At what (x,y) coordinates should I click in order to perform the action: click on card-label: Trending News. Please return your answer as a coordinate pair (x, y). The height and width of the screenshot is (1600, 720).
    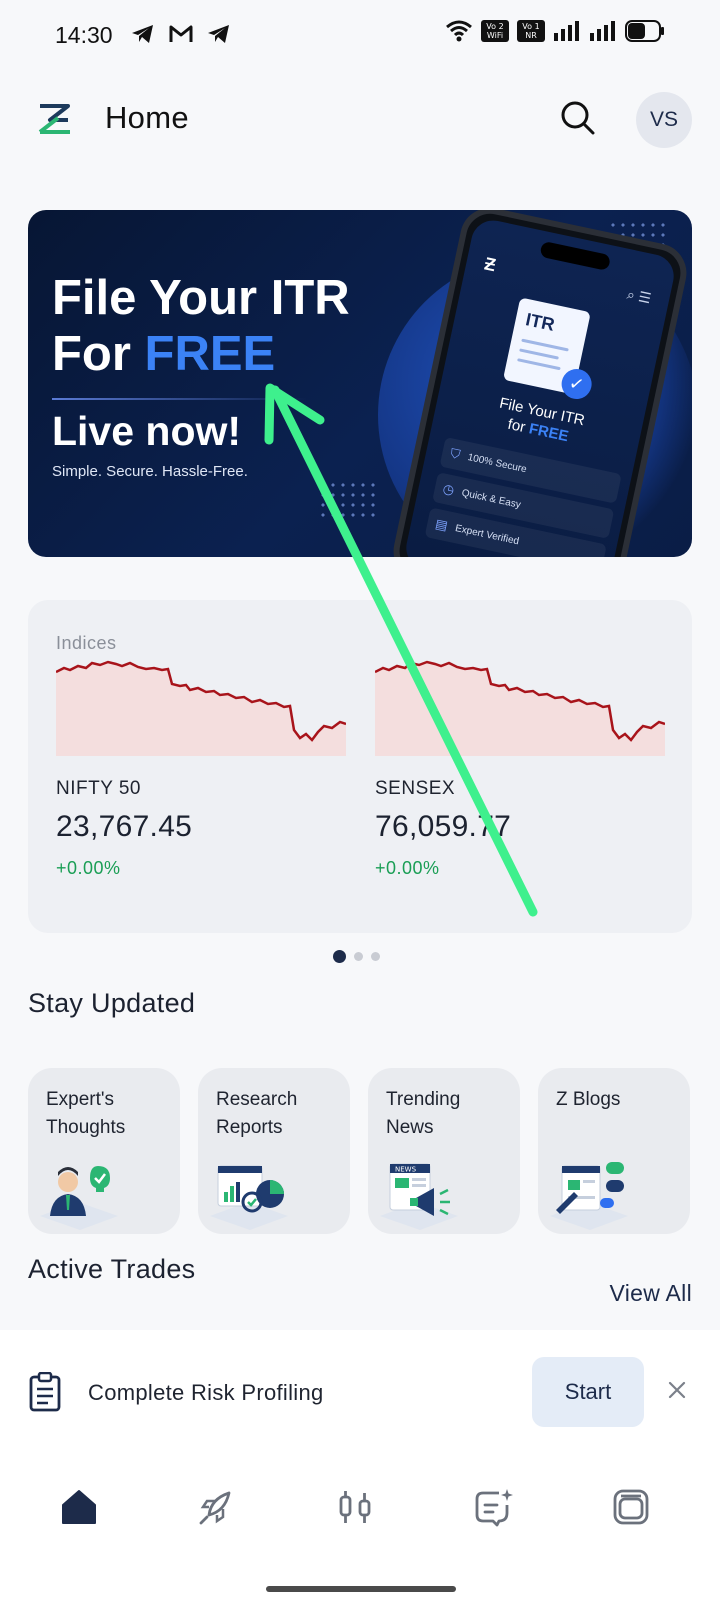
    Looking at the image, I should click on (423, 1113).